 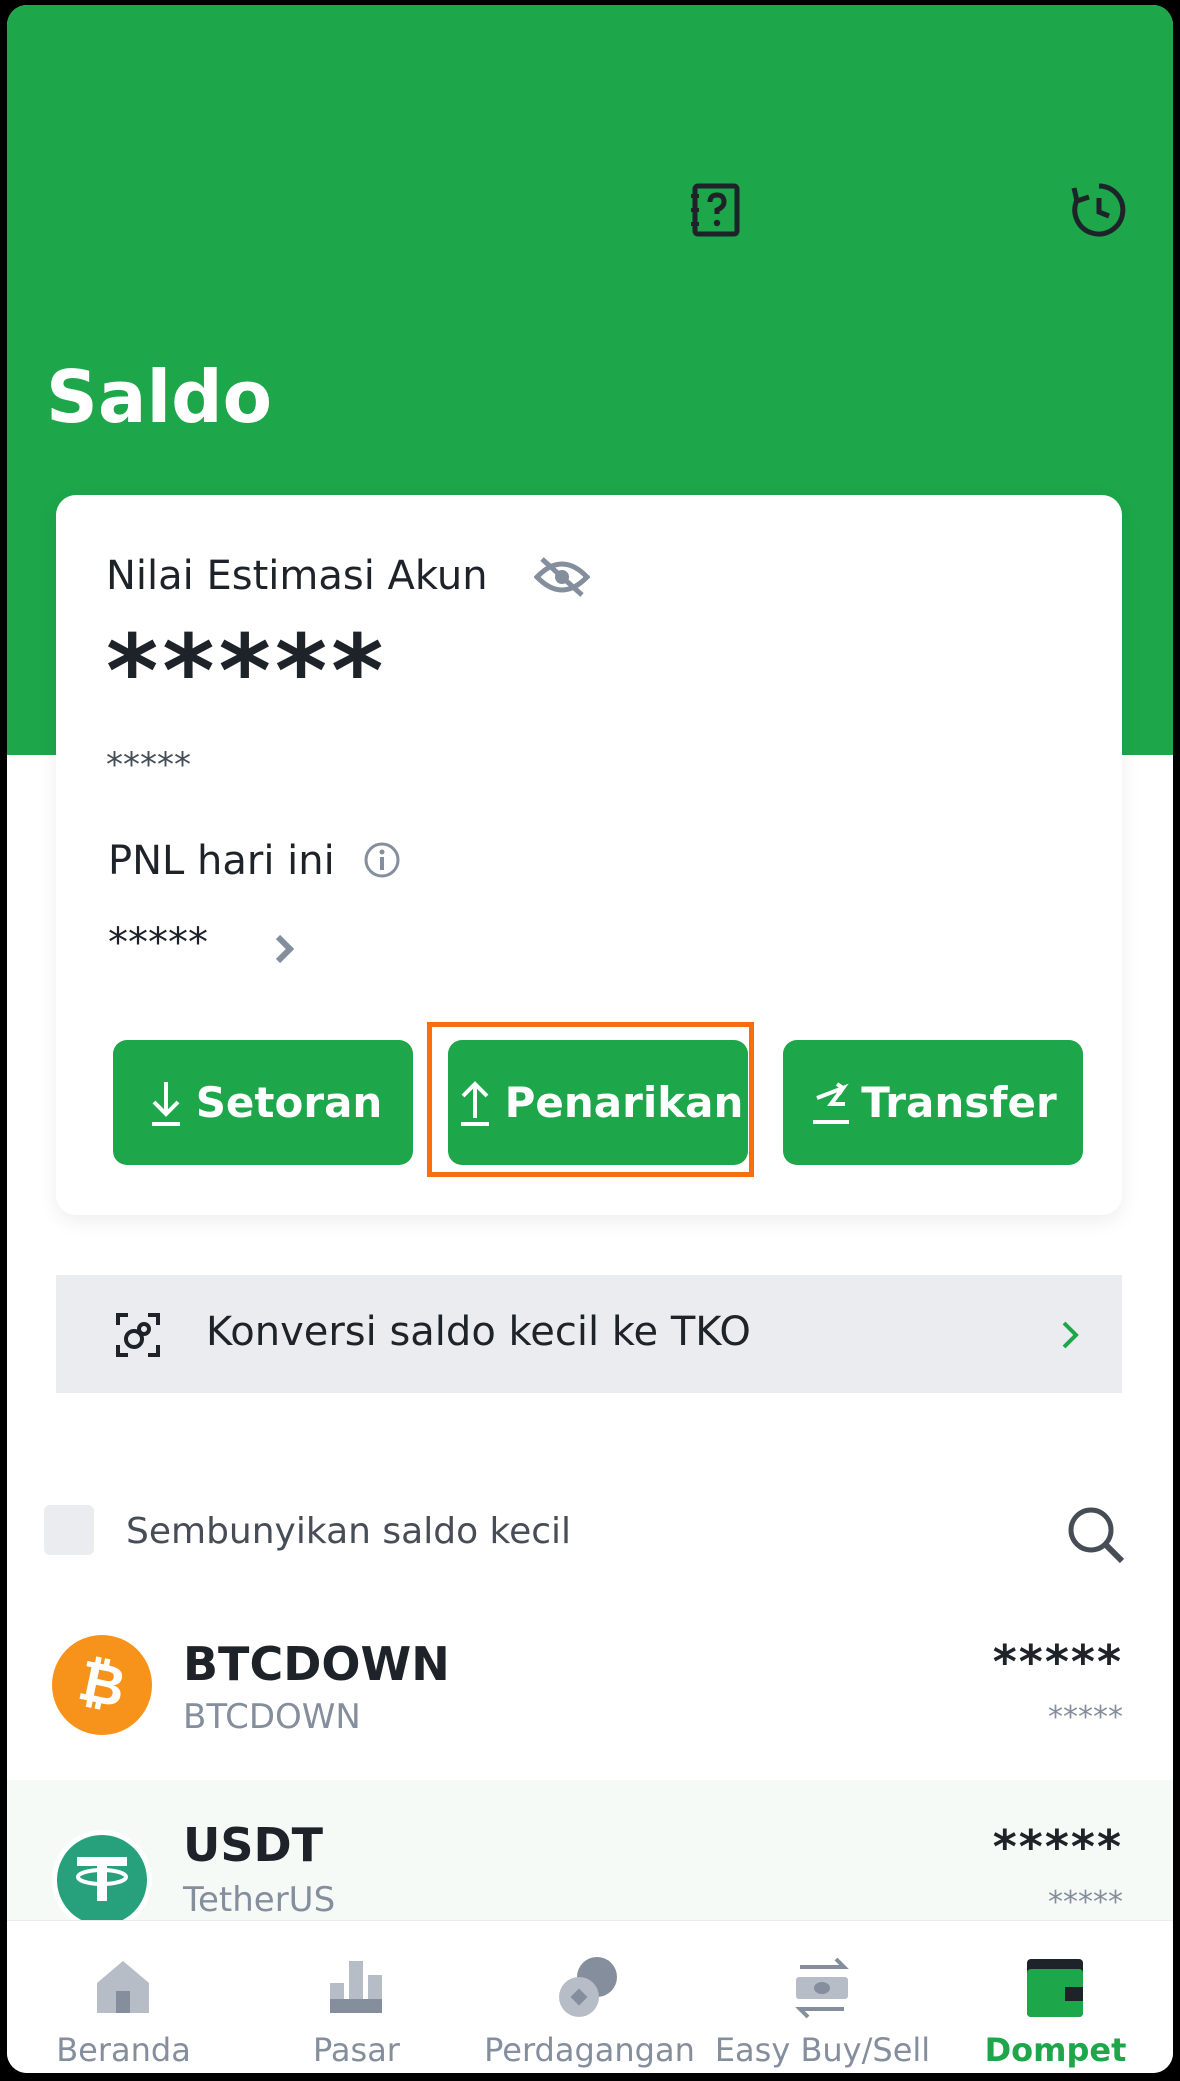 I want to click on history-clock-icon, so click(x=1099, y=210).